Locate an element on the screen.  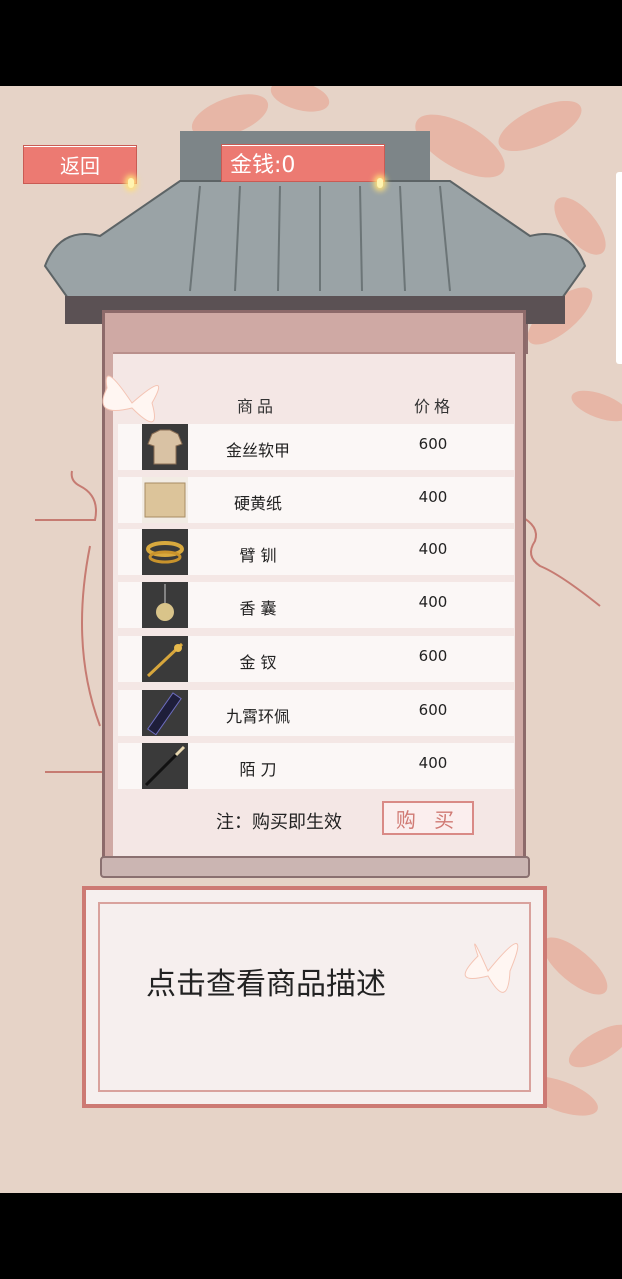
shop-row: 金丝软甲 600 is located at coordinates (316, 447).